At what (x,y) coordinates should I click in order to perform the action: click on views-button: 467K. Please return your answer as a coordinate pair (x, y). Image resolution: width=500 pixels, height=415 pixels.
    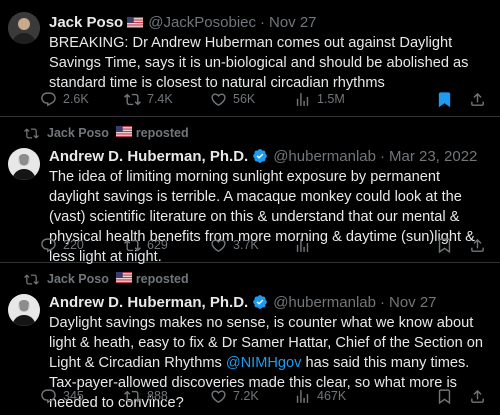
    Looking at the image, I should click on (342, 396).